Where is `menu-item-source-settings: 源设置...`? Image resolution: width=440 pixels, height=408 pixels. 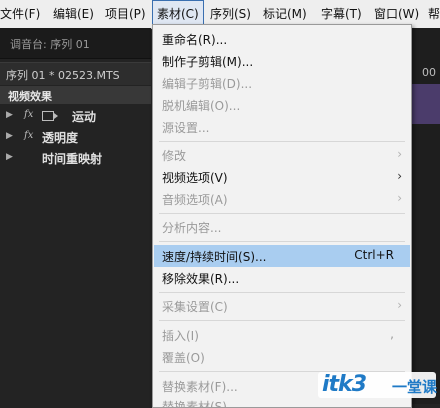
menu-item-source-settings: 源设置... is located at coordinates (282, 127).